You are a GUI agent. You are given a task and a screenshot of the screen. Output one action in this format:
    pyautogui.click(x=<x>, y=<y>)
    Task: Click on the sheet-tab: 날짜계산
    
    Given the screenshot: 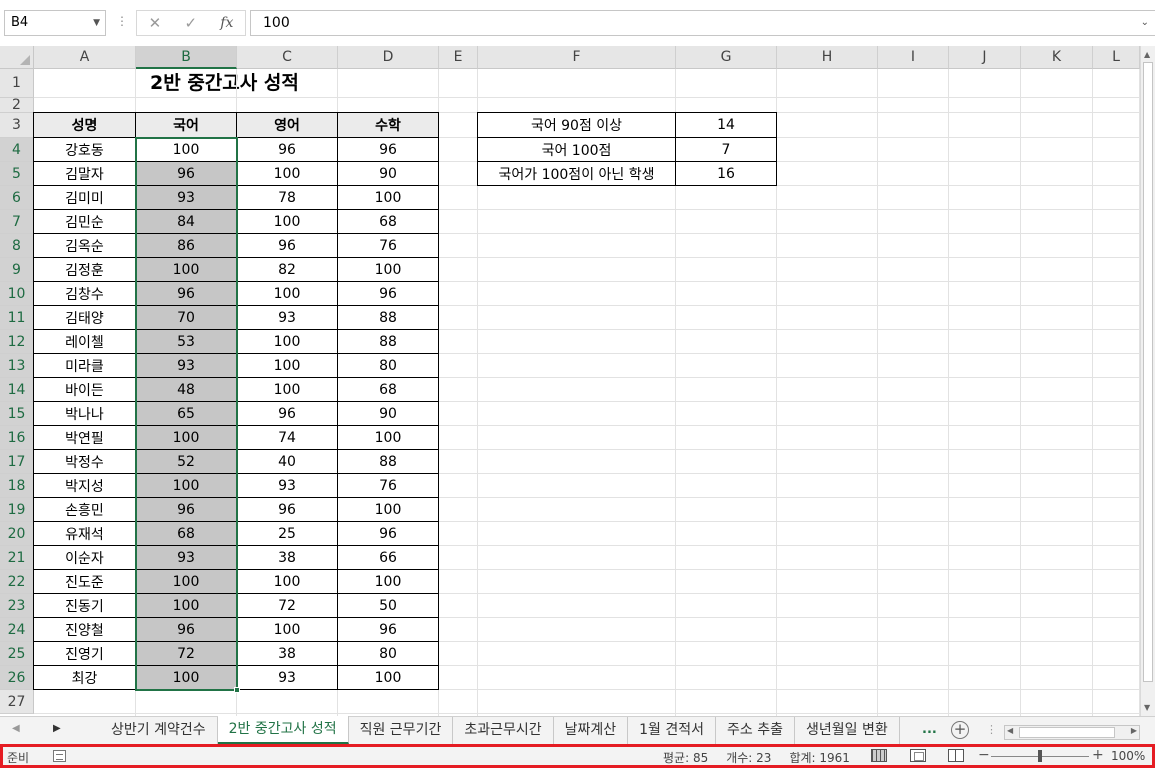 What is the action you would take?
    pyautogui.click(x=591, y=730)
    